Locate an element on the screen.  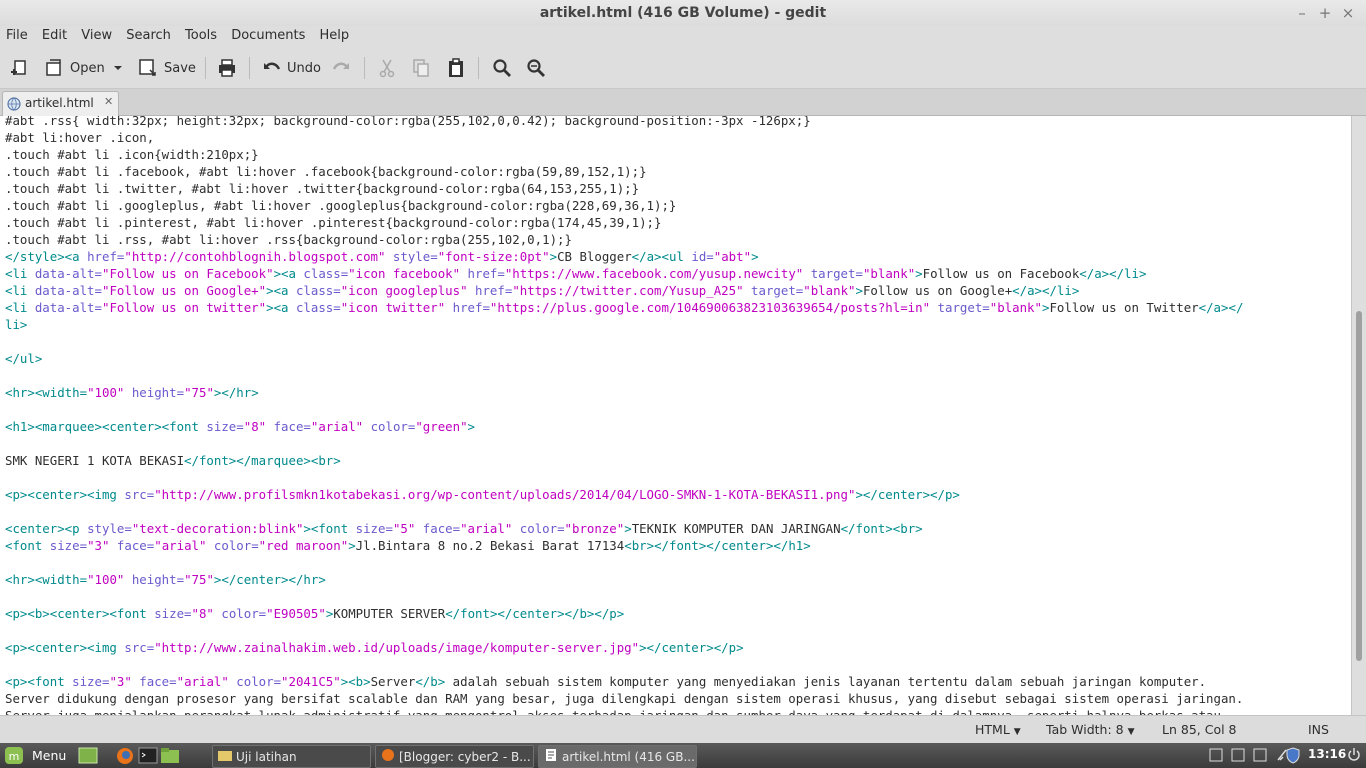
print-button is located at coordinates (227, 68).